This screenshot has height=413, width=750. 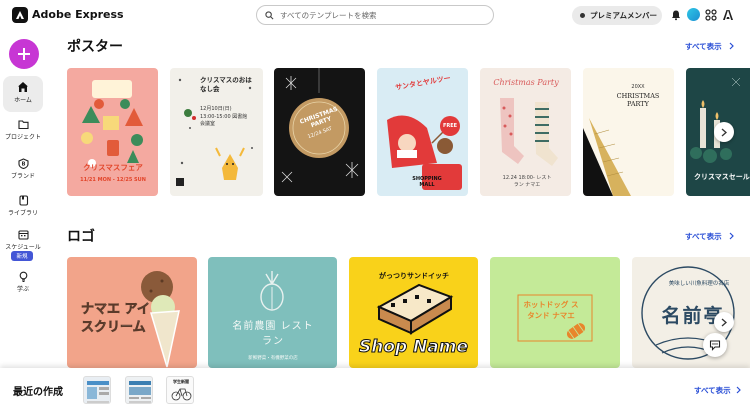 I want to click on brand-icon: B, so click(x=23, y=163).